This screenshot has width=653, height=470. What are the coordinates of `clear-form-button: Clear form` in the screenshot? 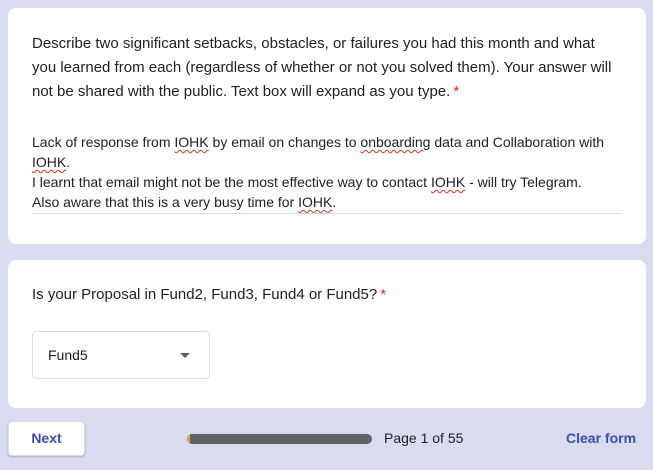 It's located at (601, 438).